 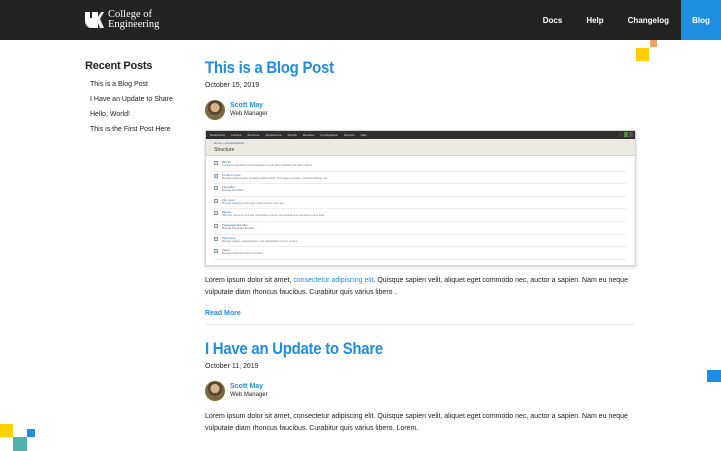 What do you see at coordinates (363, 135) in the screenshot?
I see `screenshot-menu-item: Help` at bounding box center [363, 135].